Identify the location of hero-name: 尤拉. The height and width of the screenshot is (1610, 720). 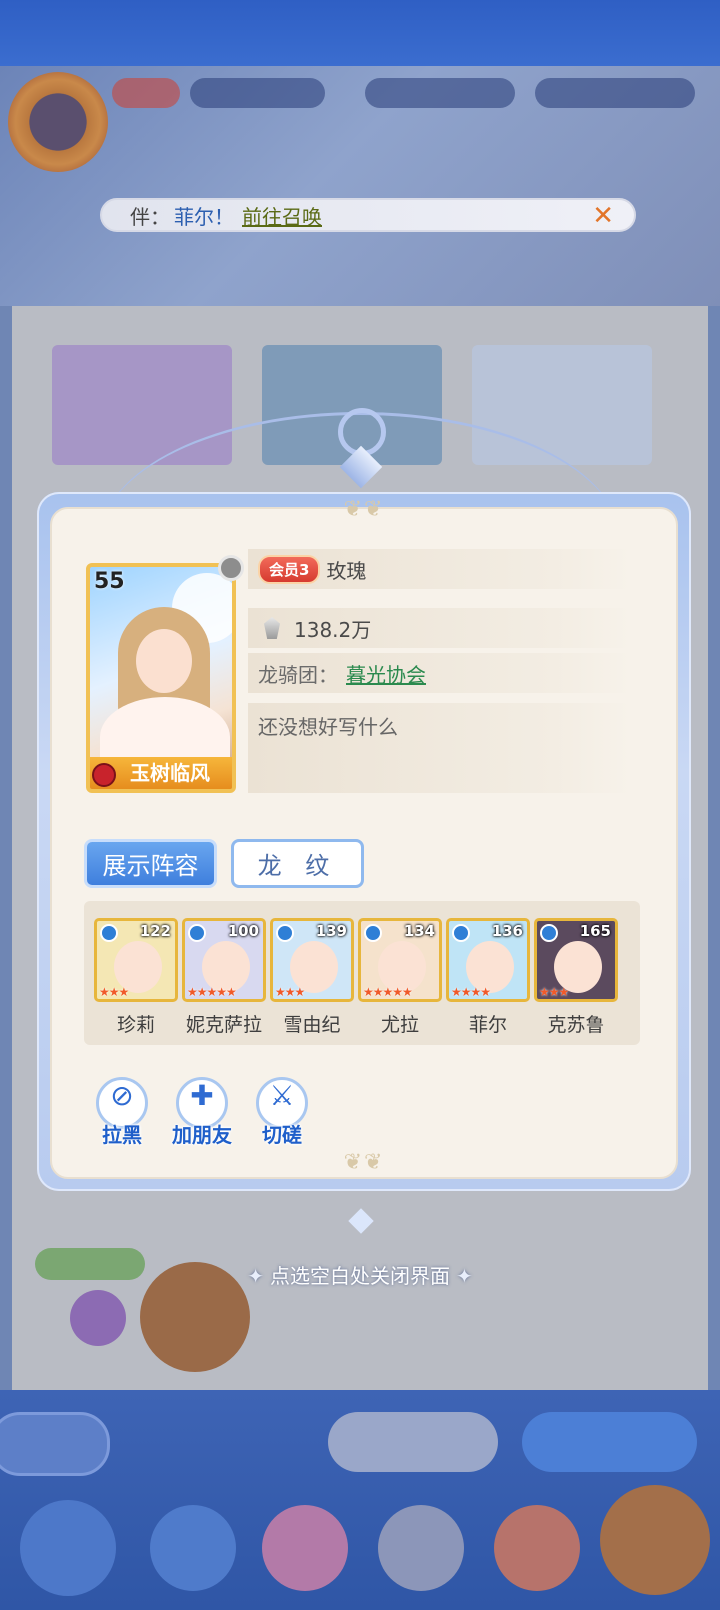
(399, 1025).